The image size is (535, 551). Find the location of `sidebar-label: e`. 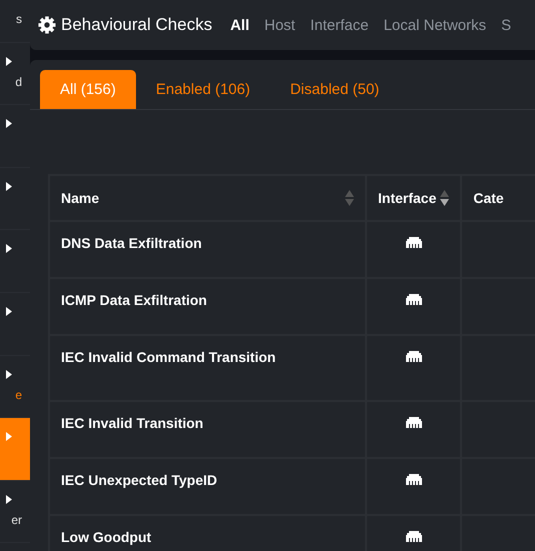

sidebar-label: e is located at coordinates (18, 395).